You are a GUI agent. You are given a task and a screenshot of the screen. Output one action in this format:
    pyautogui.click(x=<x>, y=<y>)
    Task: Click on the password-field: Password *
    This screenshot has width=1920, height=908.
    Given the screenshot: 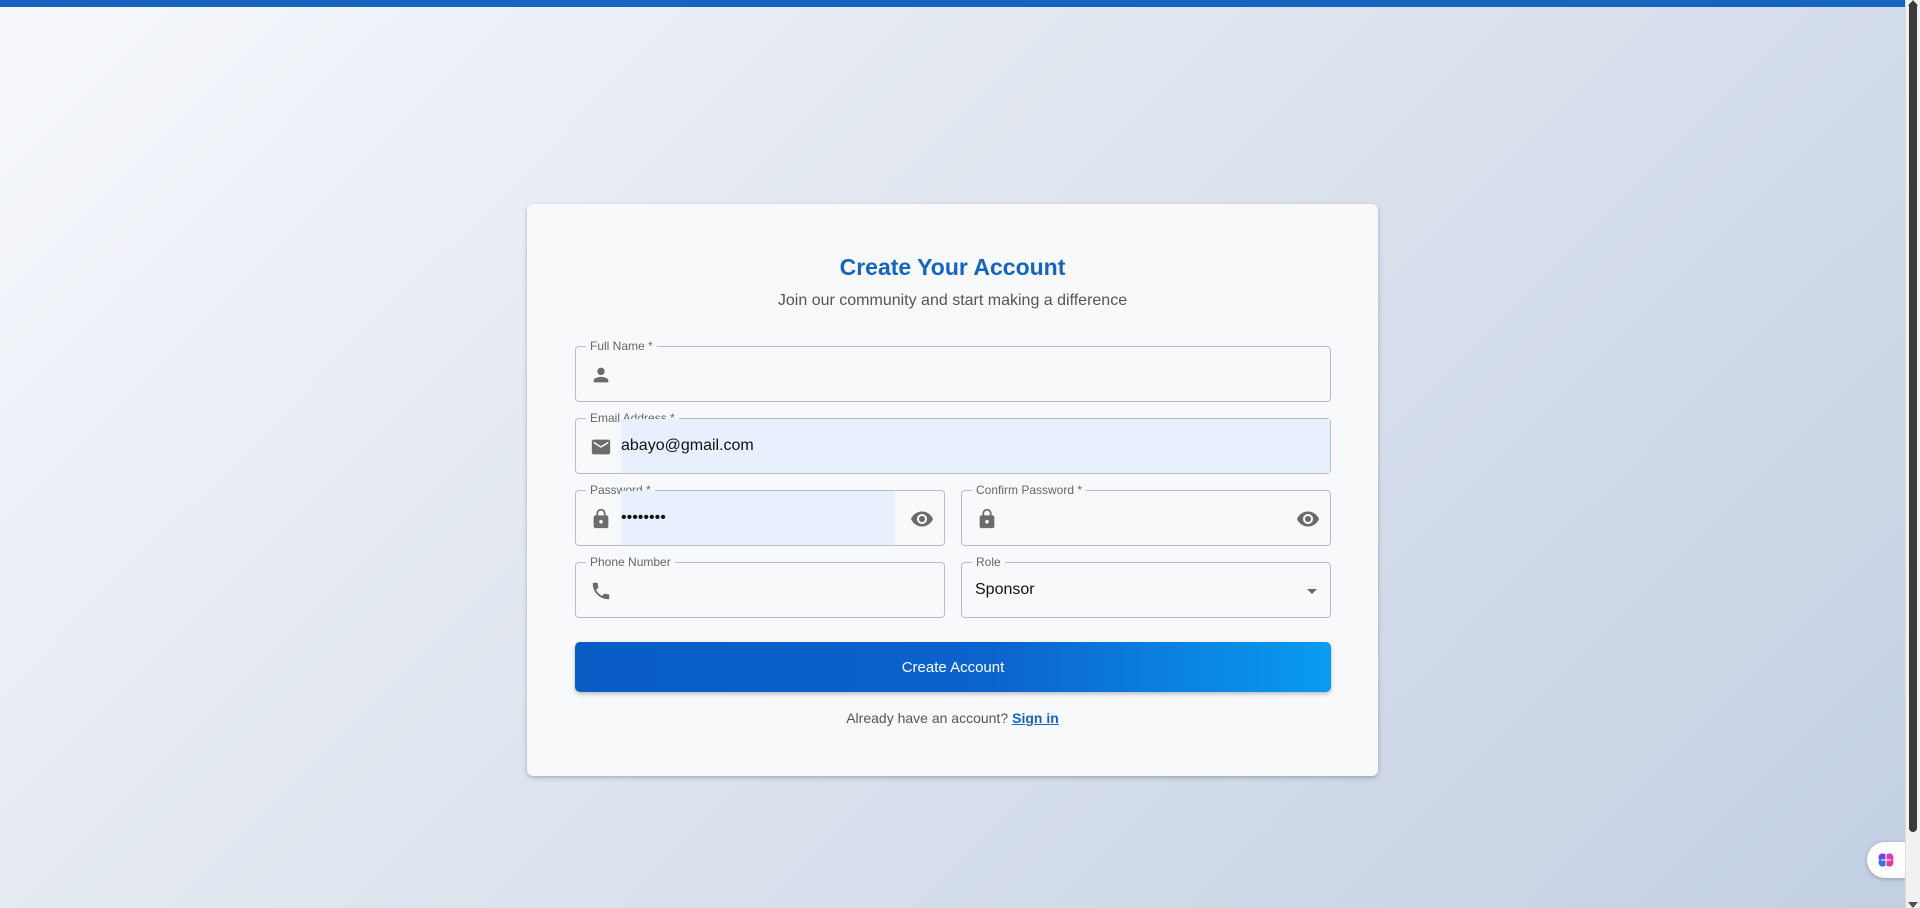 What is the action you would take?
    pyautogui.click(x=760, y=514)
    